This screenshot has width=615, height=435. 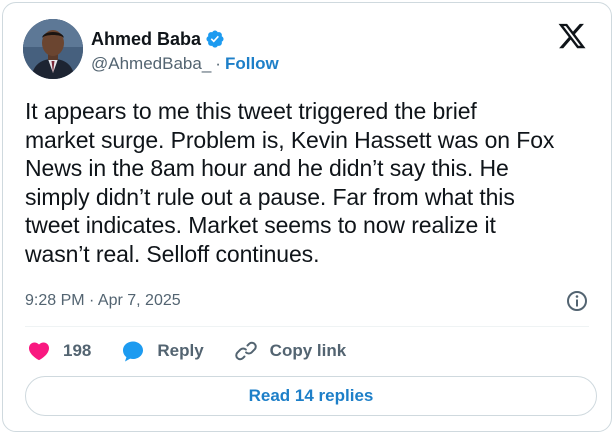 I want to click on like-count: 198, so click(x=77, y=350).